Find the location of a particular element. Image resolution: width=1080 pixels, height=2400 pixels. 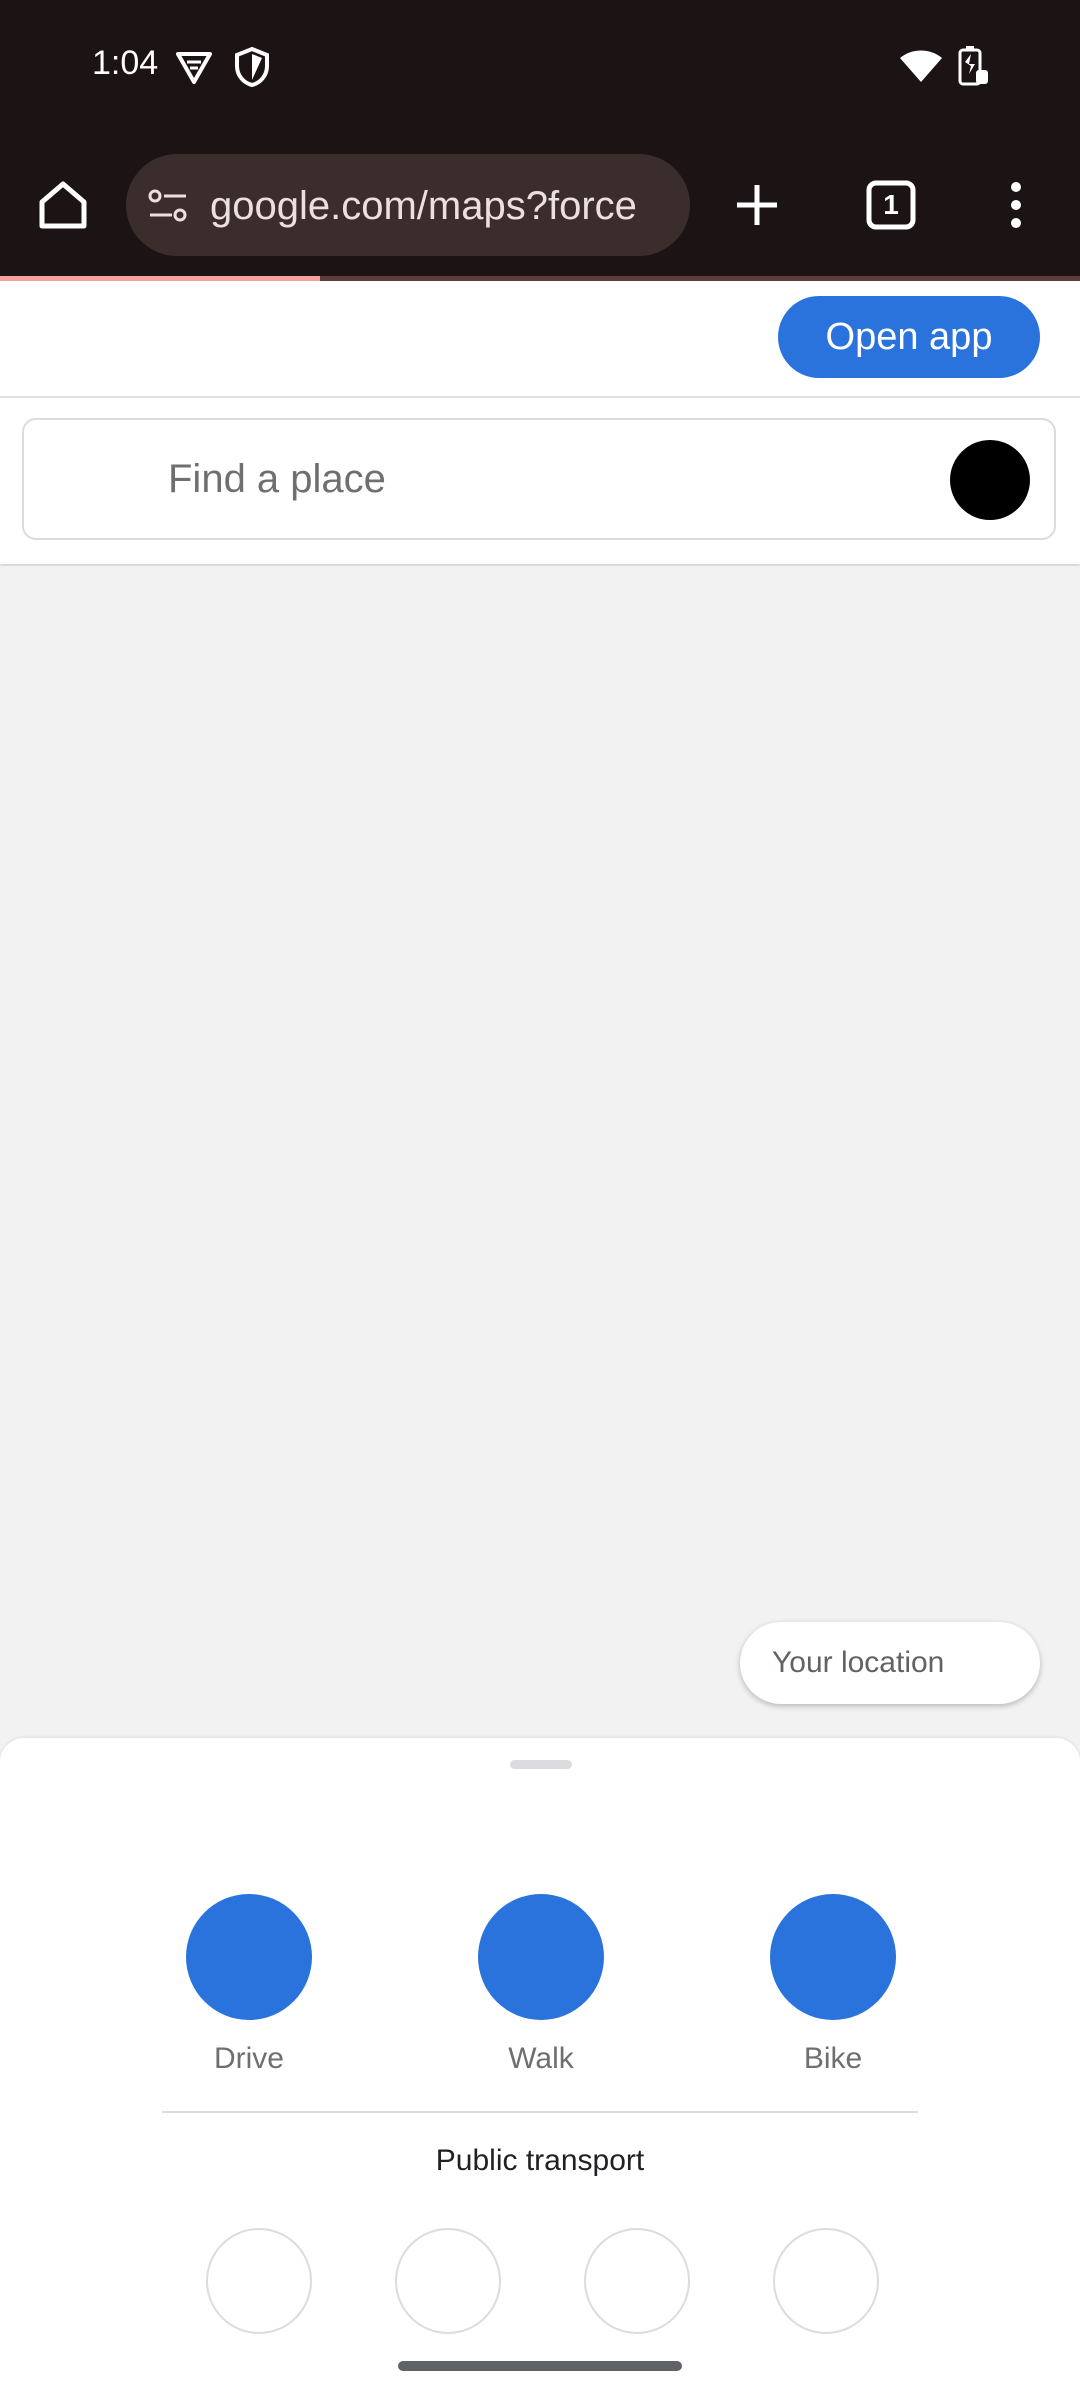

battery-icon is located at coordinates (973, 66).